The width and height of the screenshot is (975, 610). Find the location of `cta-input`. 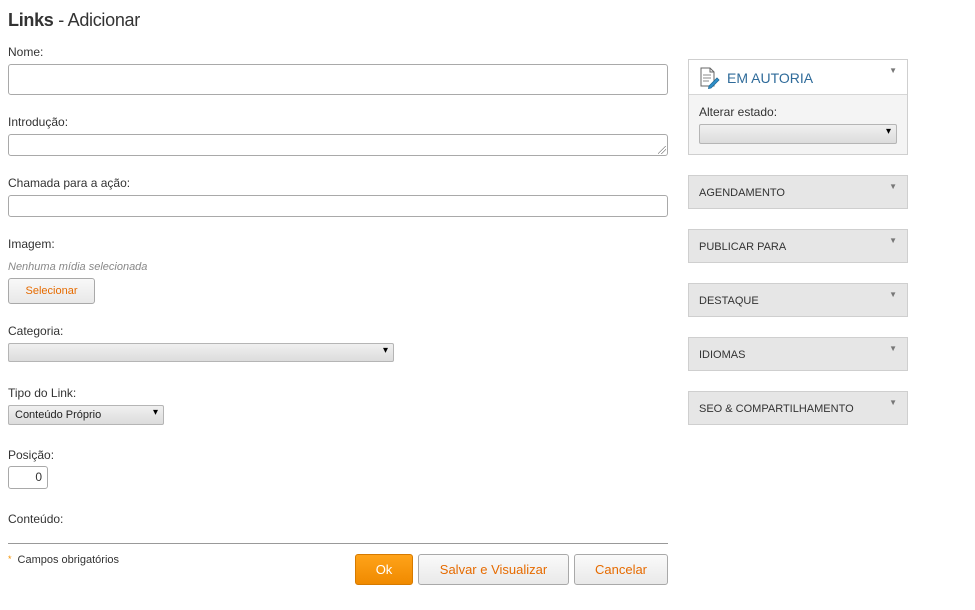

cta-input is located at coordinates (338, 206).